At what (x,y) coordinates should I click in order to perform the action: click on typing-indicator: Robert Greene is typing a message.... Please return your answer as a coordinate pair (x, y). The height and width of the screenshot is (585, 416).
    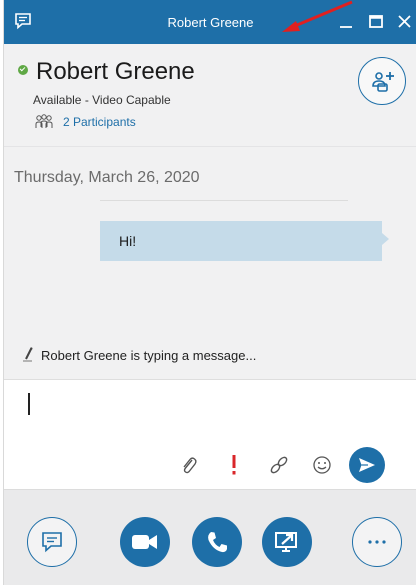
    Looking at the image, I should click on (138, 355).